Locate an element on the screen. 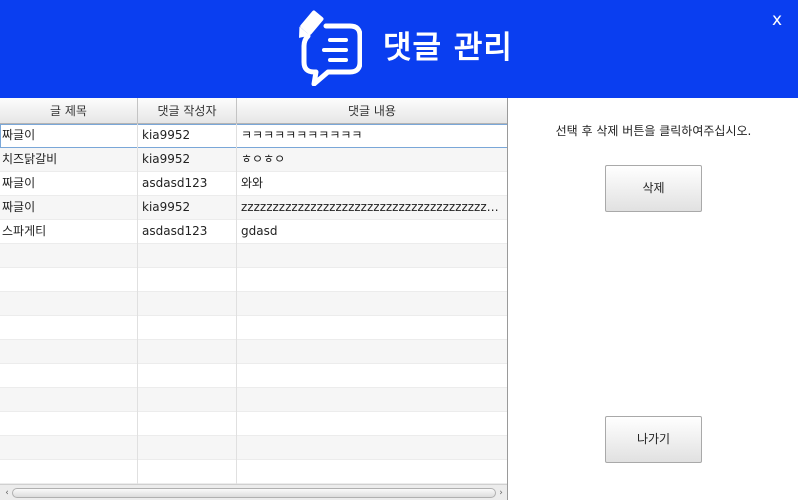  column-header-comment-author: 댓글 작성자 is located at coordinates (187, 111).